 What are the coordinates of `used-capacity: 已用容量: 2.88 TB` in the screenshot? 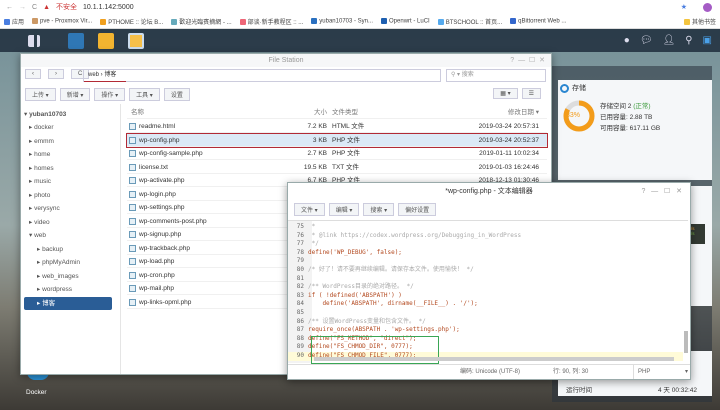 It's located at (626, 117).